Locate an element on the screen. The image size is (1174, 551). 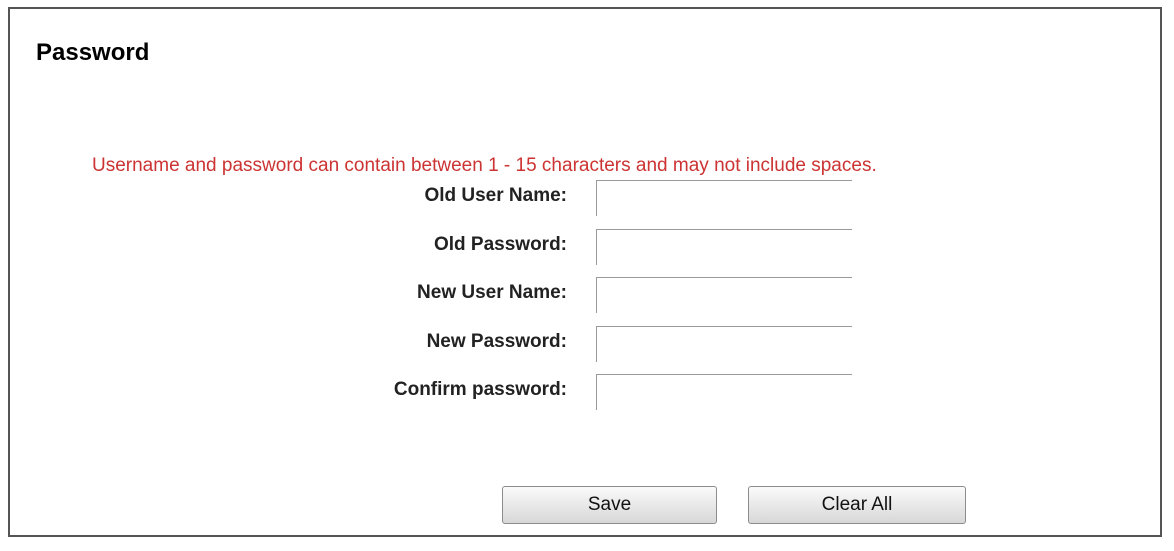
new-username-row: New User Name: is located at coordinates (587, 297).